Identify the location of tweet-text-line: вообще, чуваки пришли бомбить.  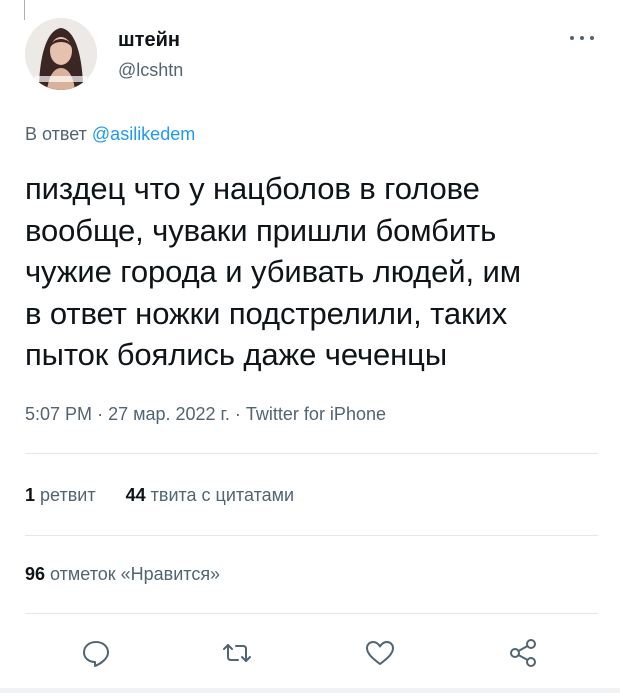
(261, 230).